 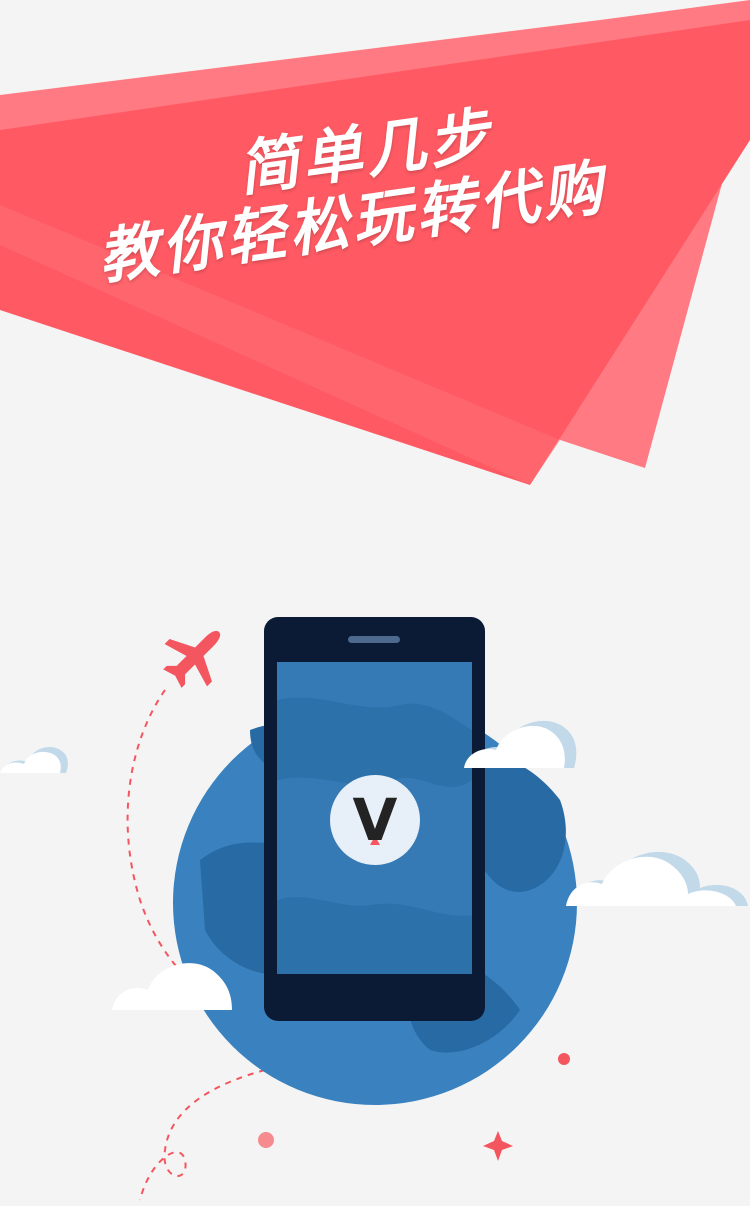 I want to click on logo-letter: V, so click(x=375, y=820).